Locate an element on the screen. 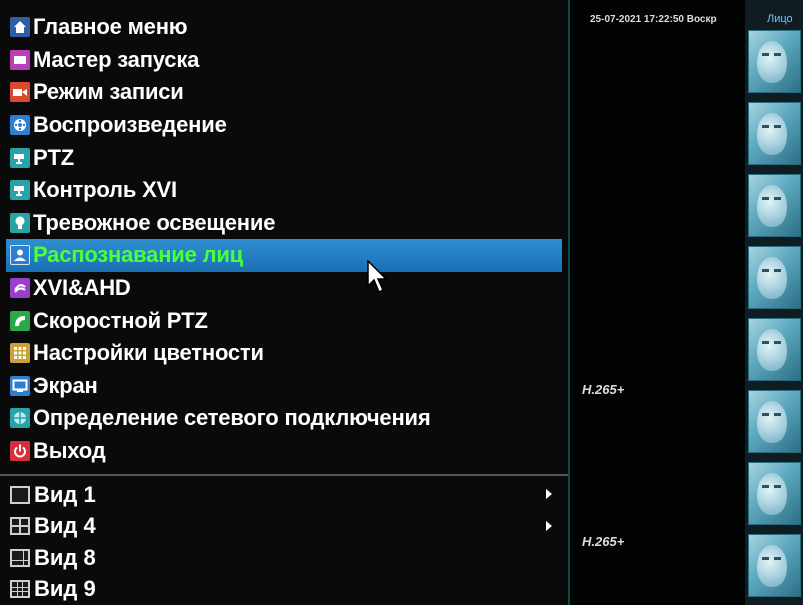  menu-item-label: Вид 8 is located at coordinates (65, 557).